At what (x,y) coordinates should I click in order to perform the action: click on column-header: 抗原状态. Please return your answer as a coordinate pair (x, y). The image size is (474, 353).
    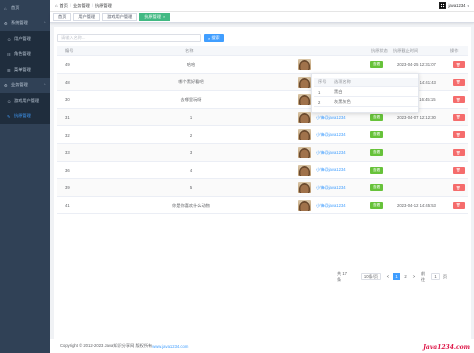
    Looking at the image, I should click on (379, 50).